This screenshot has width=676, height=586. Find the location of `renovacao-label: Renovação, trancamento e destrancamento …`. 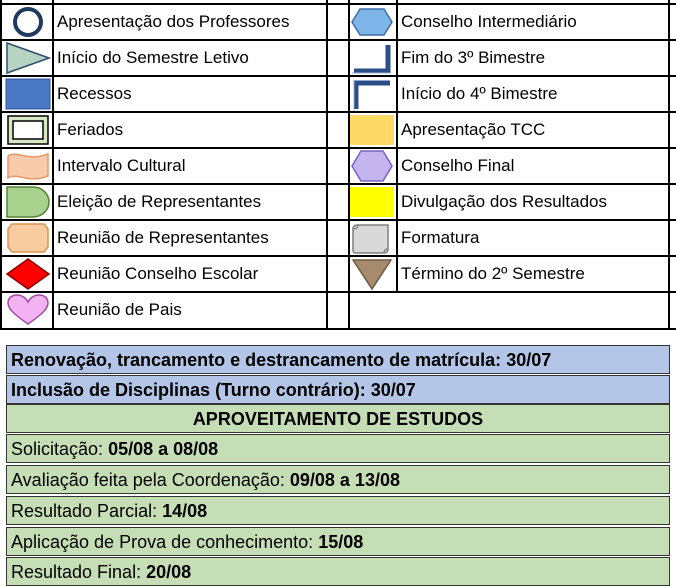

renovacao-label: Renovação, trancamento e destrancamento … is located at coordinates (256, 360).